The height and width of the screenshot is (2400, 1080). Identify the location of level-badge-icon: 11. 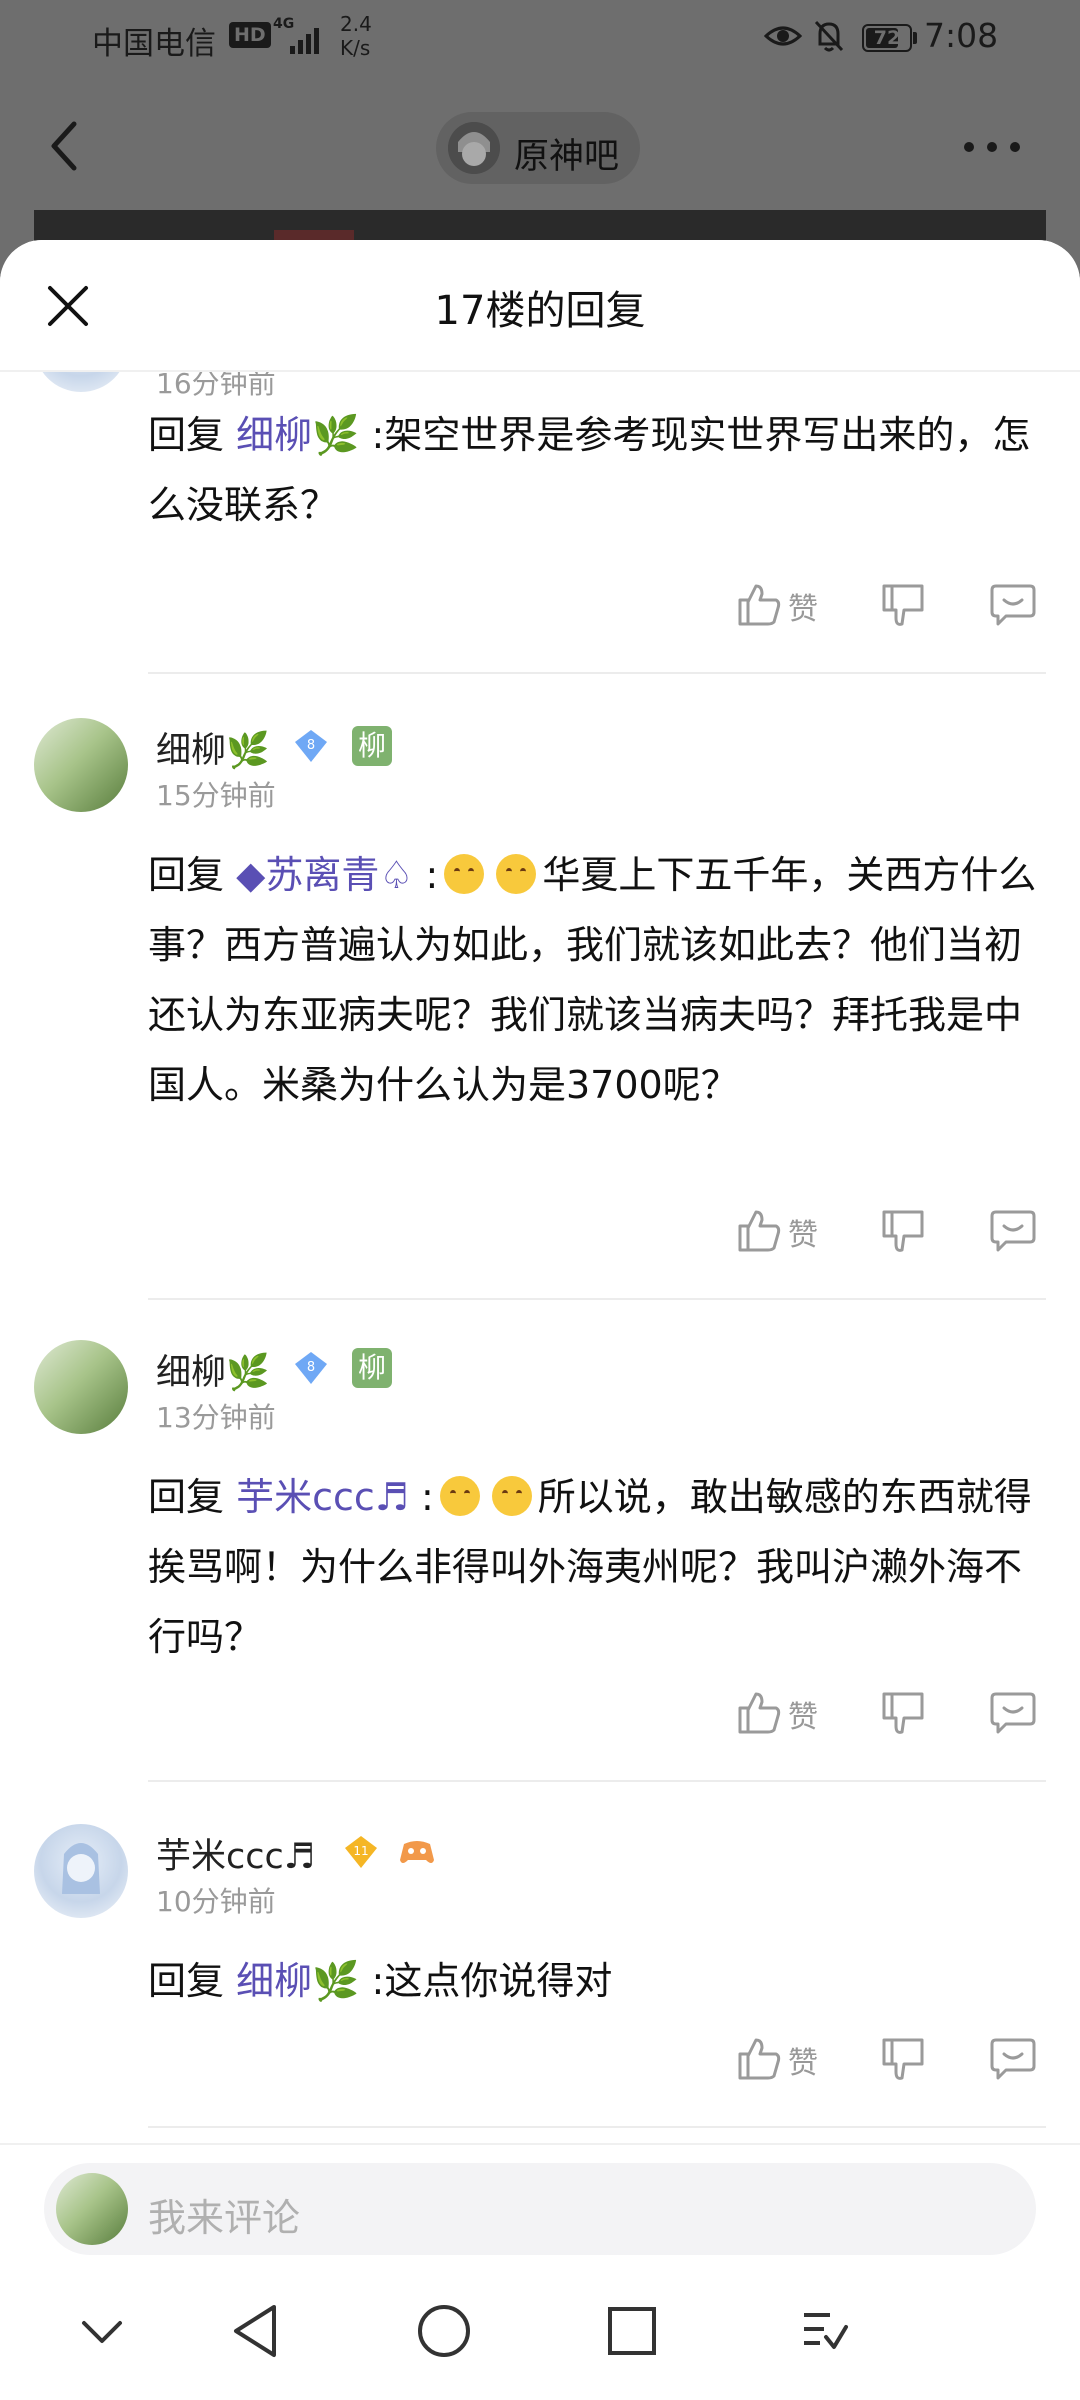
(361, 1852).